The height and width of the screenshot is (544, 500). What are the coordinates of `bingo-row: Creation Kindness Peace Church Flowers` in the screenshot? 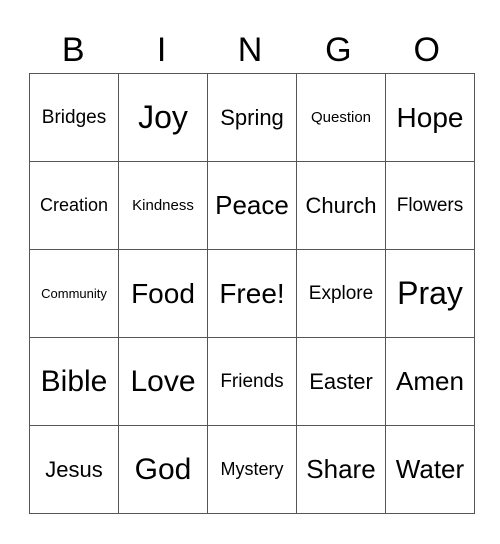 It's located at (252, 205).